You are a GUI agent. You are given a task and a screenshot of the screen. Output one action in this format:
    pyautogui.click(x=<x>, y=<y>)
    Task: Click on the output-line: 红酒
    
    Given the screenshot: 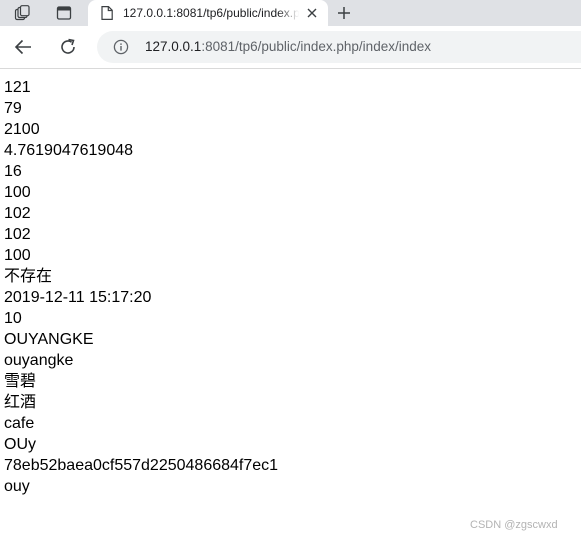 What is the action you would take?
    pyautogui.click(x=20, y=402)
    